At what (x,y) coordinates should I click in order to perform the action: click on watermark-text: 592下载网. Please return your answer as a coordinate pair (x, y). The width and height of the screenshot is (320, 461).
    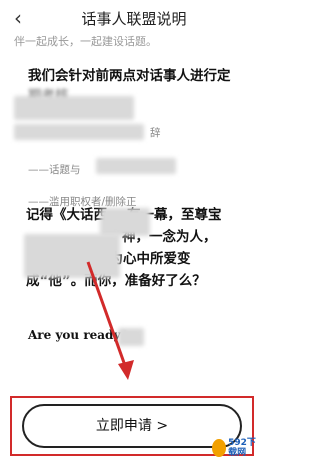
    Looking at the image, I should click on (242, 448).